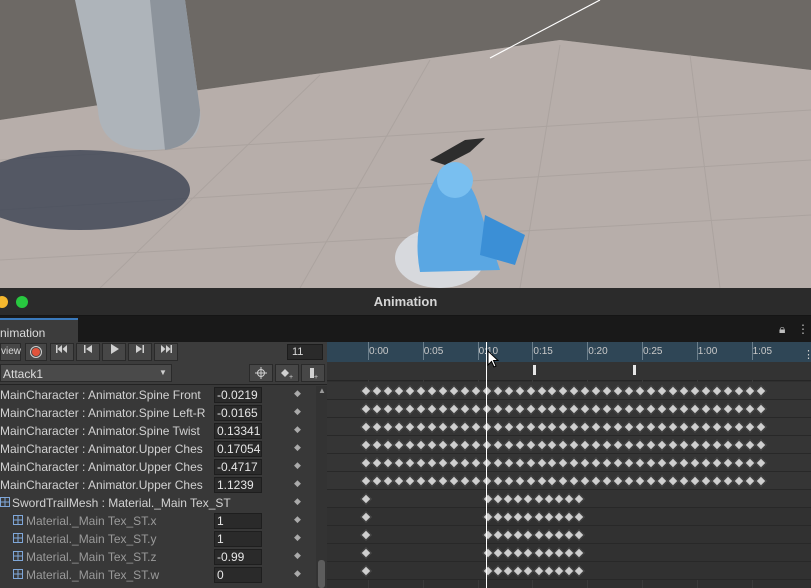 This screenshot has width=811, height=588. What do you see at coordinates (62, 352) in the screenshot?
I see `first-key-button` at bounding box center [62, 352].